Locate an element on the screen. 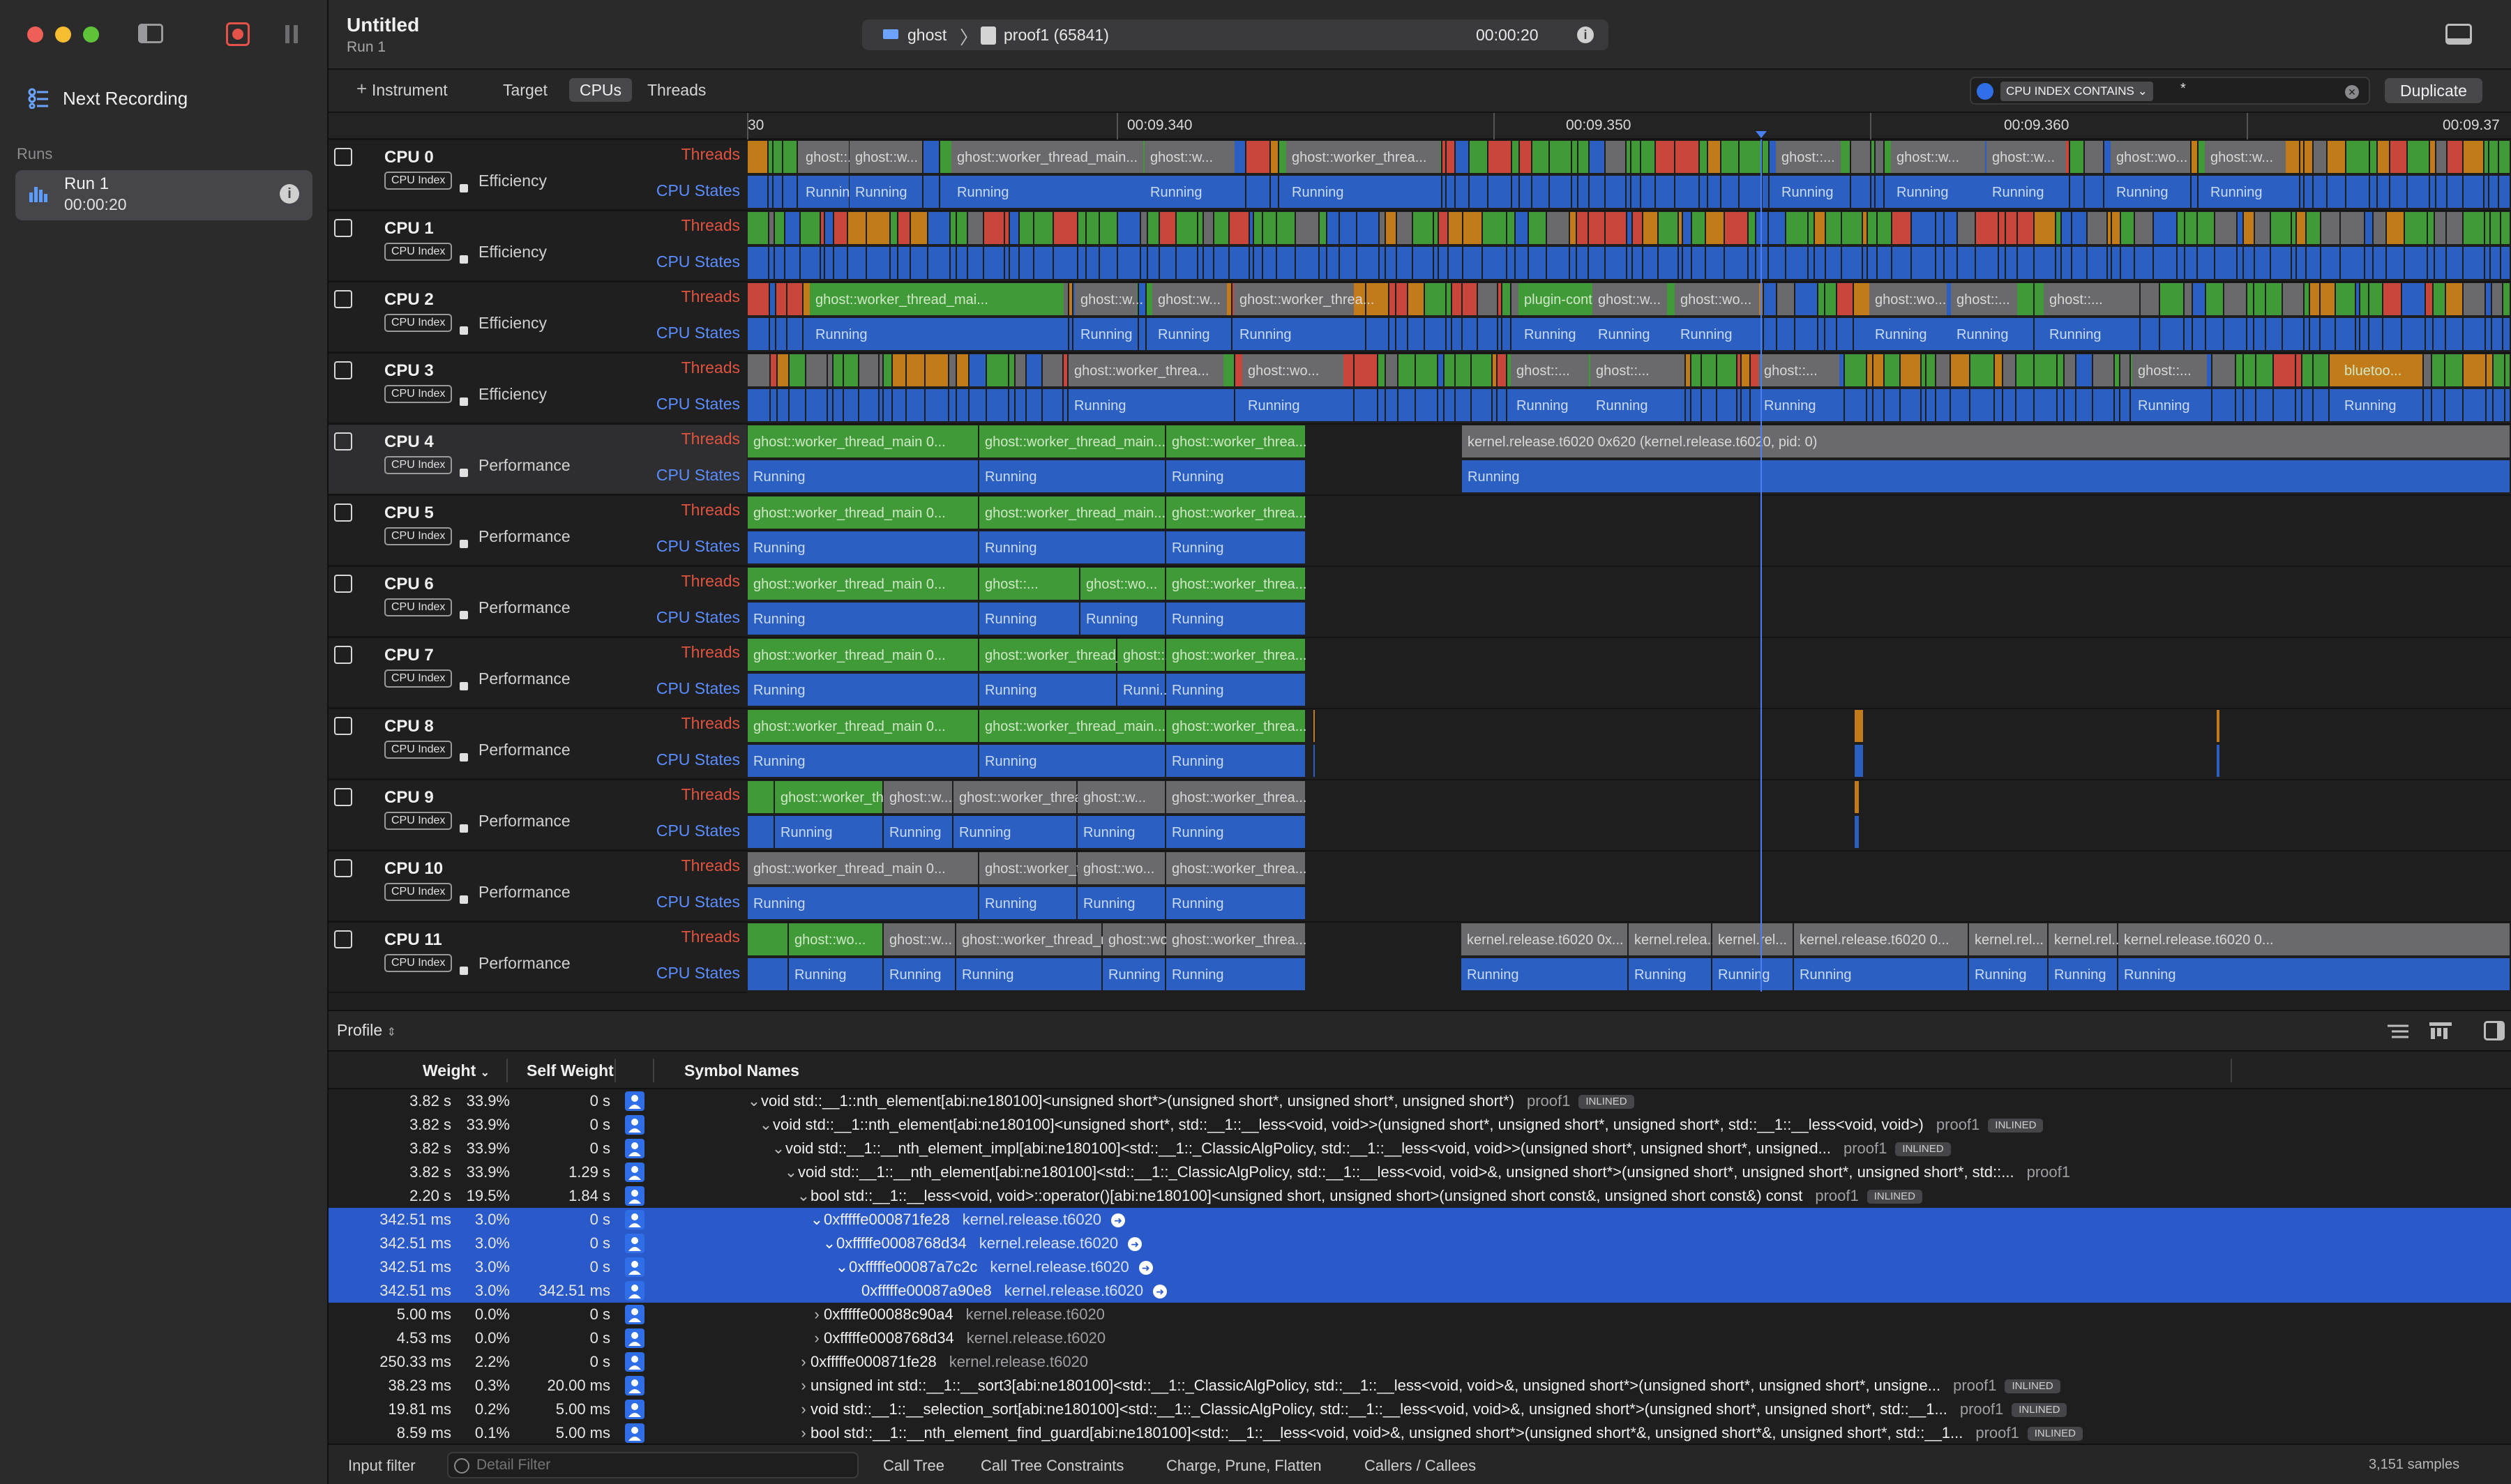  duplicate-button: Duplicate is located at coordinates (2433, 90).